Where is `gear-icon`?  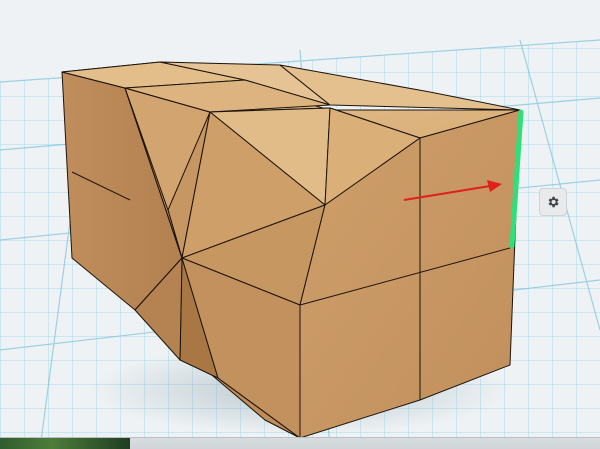 gear-icon is located at coordinates (553, 202).